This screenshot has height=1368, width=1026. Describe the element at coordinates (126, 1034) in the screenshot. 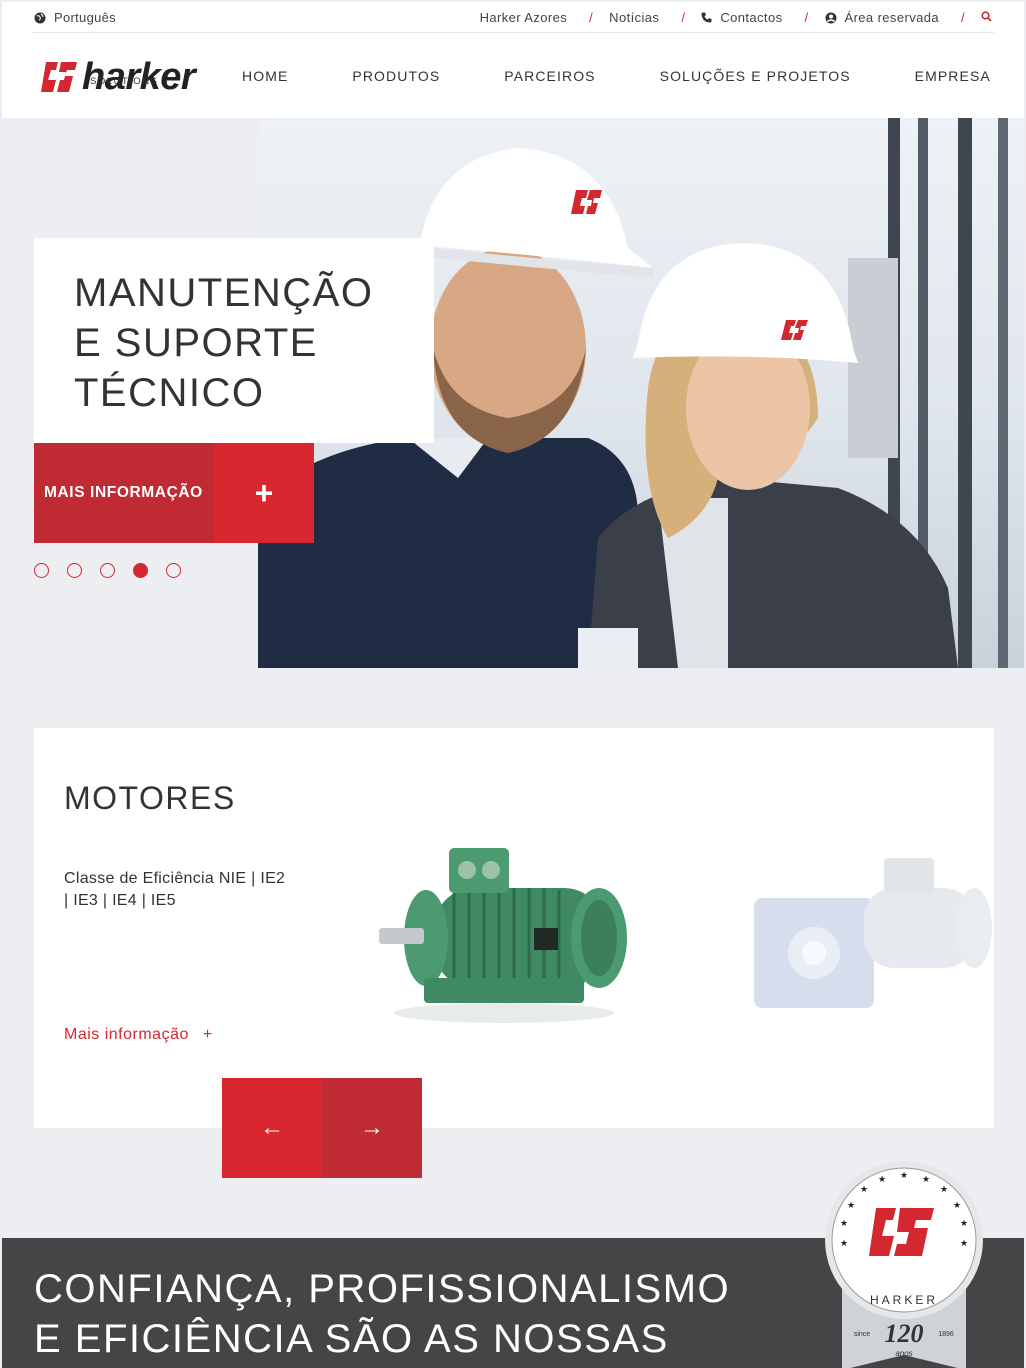

I see `product-more-info-label: Mais informação` at that location.